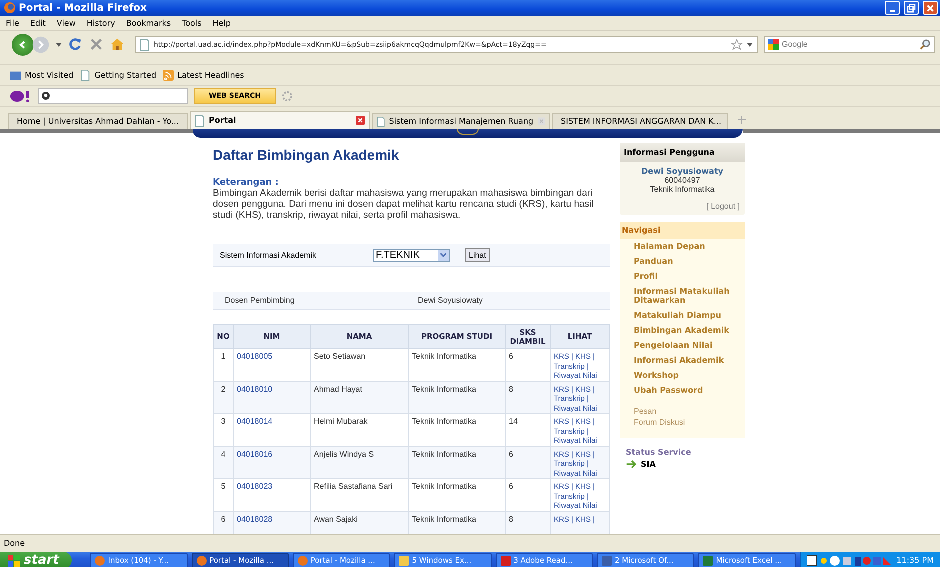 The image size is (940, 567). Describe the element at coordinates (272, 522) in the screenshot. I see `nim-link: 04018028` at that location.